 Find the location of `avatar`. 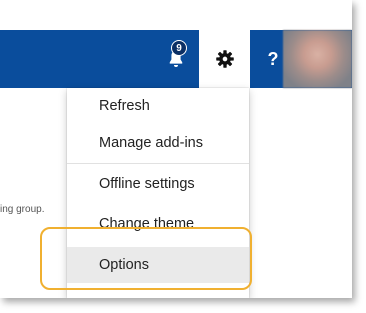

avatar is located at coordinates (317, 59).